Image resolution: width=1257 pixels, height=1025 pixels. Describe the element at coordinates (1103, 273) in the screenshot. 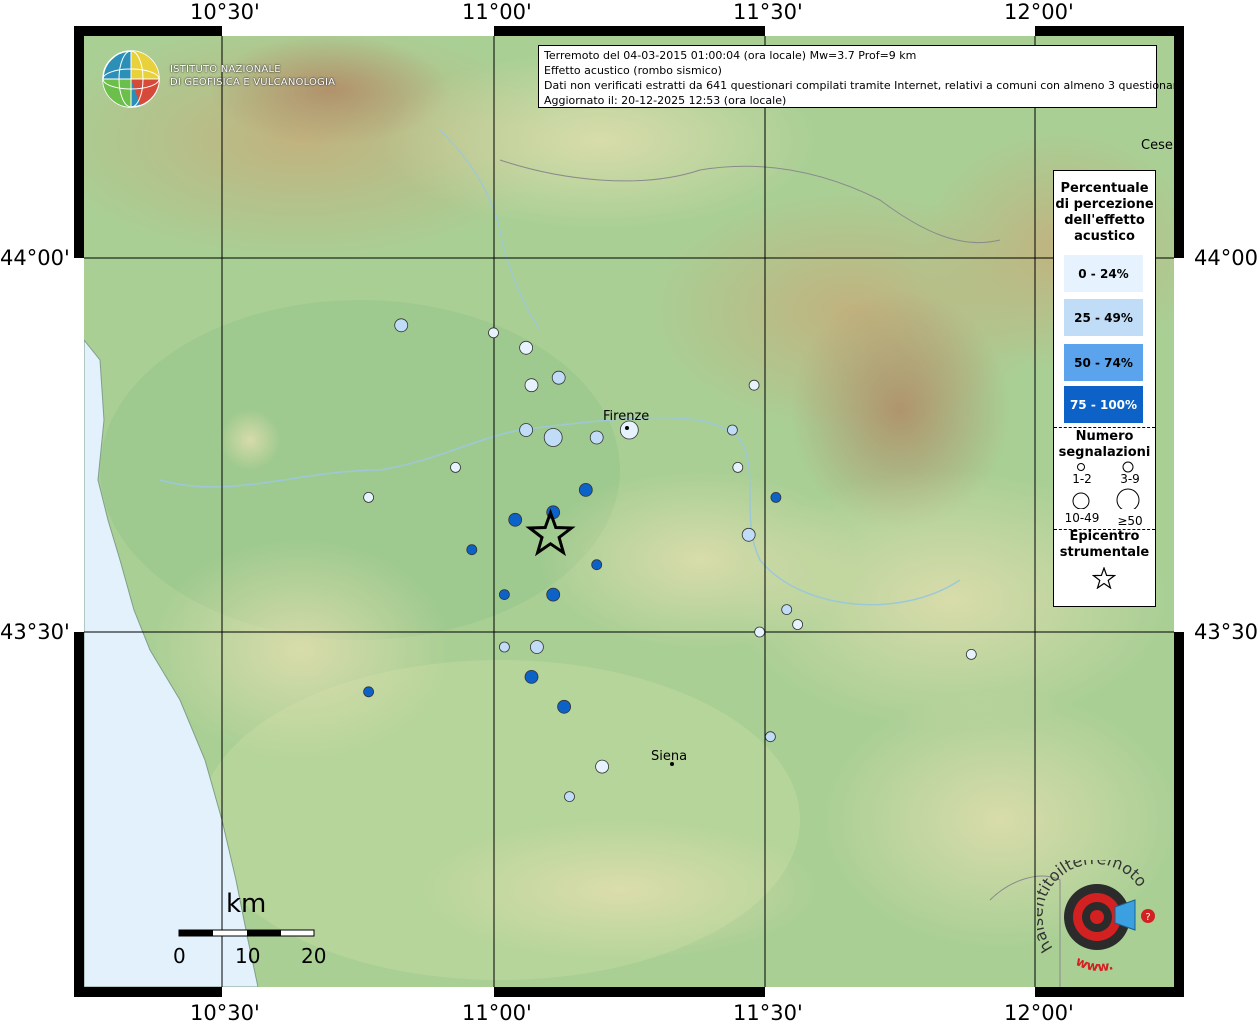

I see `legend-class-1: 0 - 24%` at that location.